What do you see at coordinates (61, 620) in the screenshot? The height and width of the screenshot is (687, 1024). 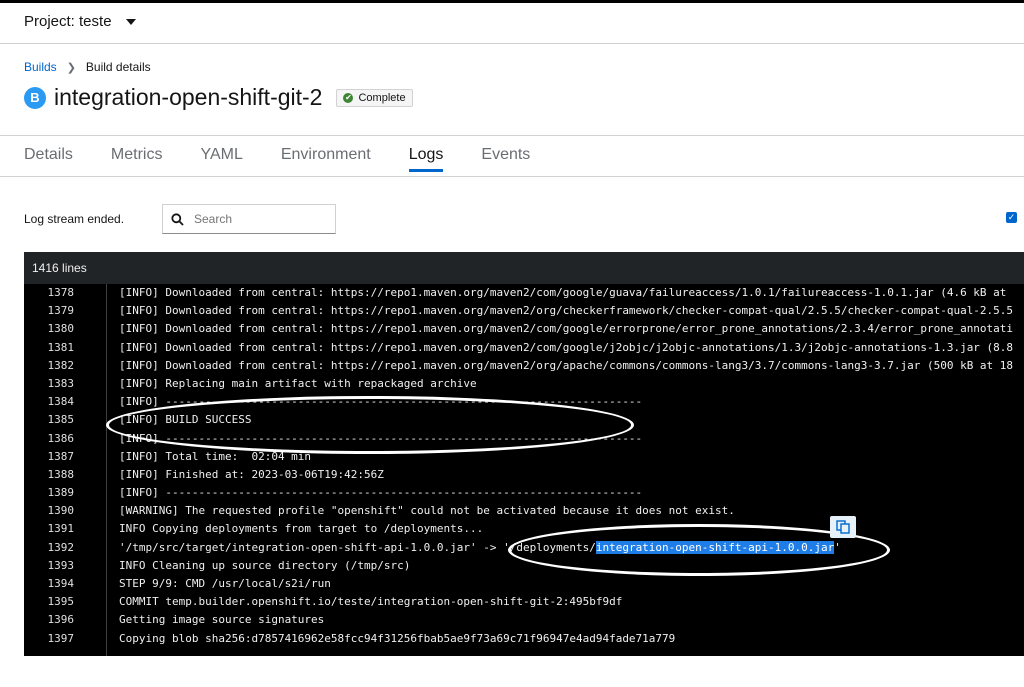 I see `line-number: 1396` at bounding box center [61, 620].